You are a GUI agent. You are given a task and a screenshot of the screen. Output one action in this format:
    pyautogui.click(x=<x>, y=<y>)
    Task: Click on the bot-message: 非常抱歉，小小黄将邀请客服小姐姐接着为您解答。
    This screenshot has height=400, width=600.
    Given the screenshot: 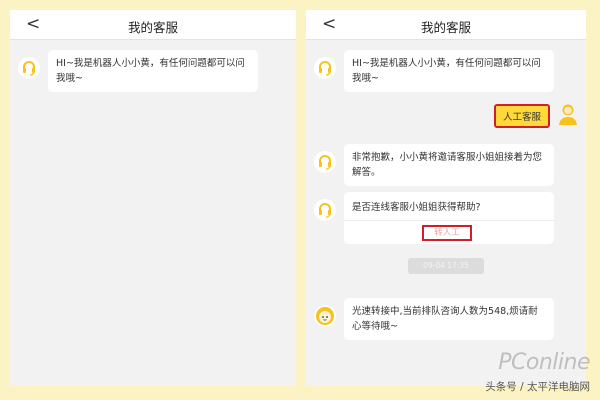 What is the action you would take?
    pyautogui.click(x=434, y=165)
    